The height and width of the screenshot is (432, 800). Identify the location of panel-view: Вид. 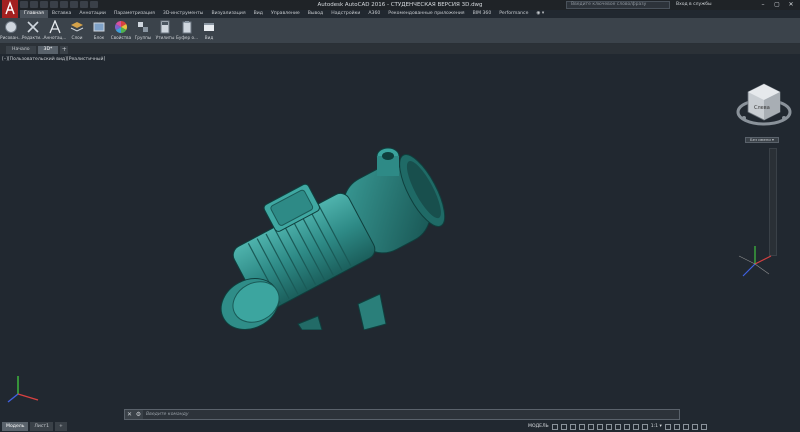
(209, 30).